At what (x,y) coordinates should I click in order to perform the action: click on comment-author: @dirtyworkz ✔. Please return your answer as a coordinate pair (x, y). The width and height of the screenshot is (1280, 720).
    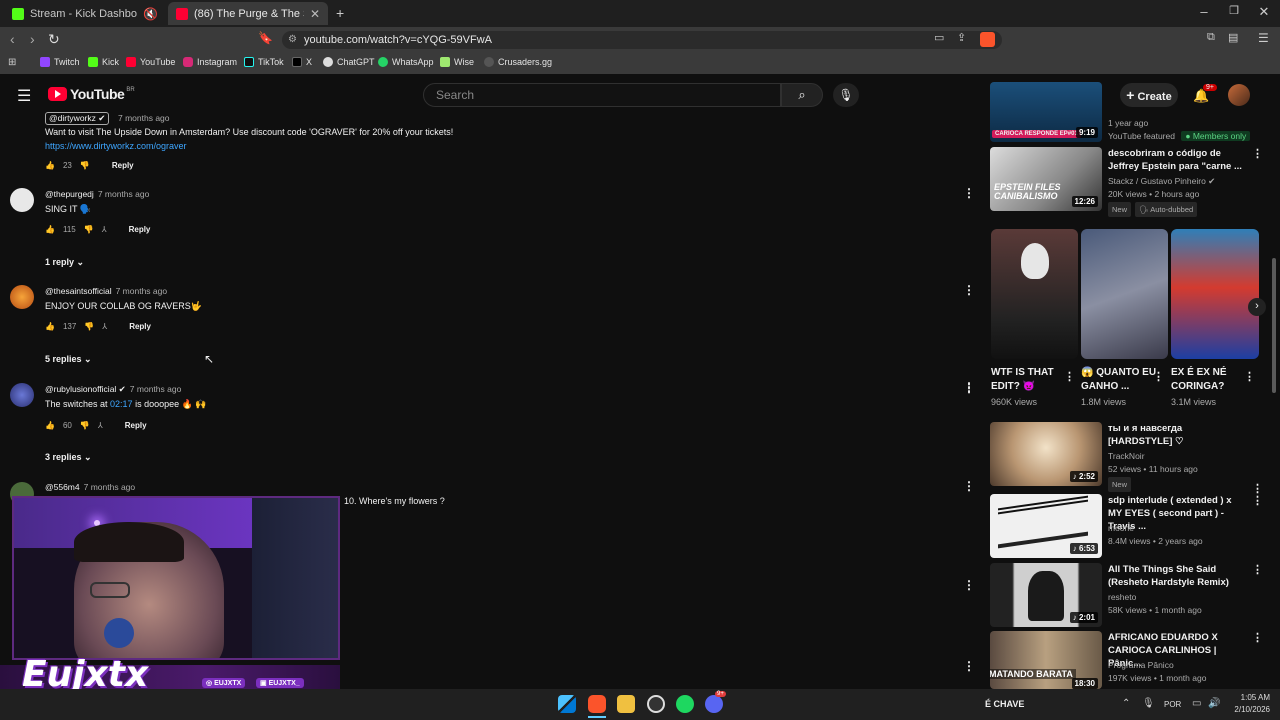
    Looking at the image, I should click on (77, 118).